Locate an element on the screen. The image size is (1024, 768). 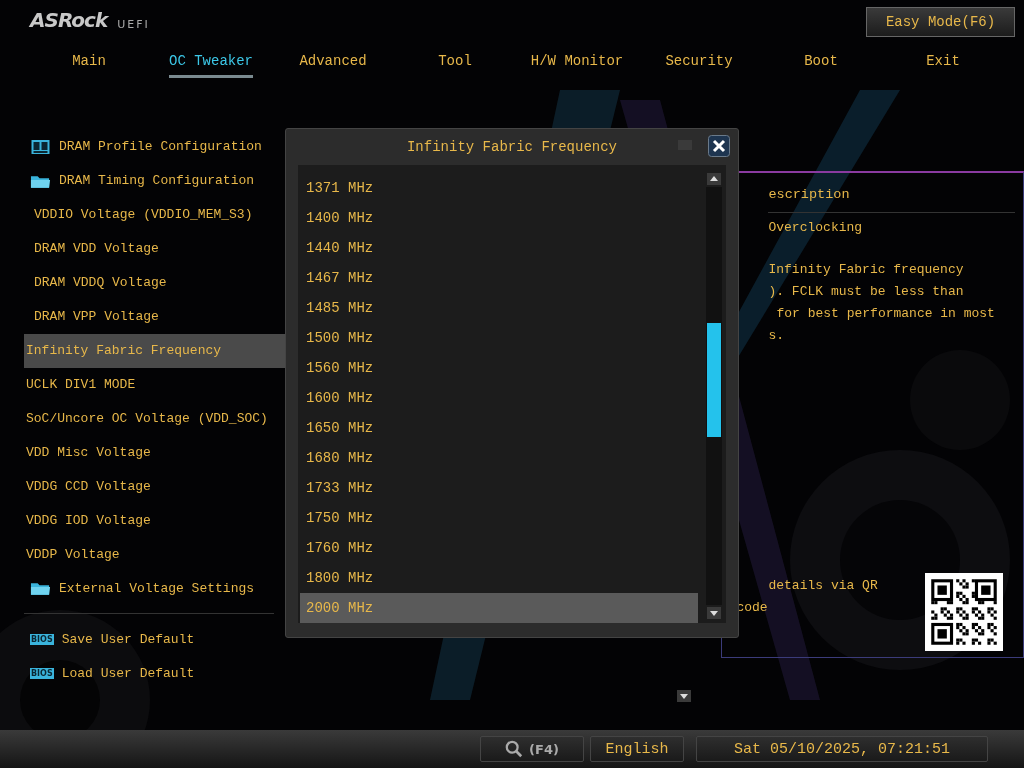
option-item: 1485 MHz is located at coordinates (499, 308).